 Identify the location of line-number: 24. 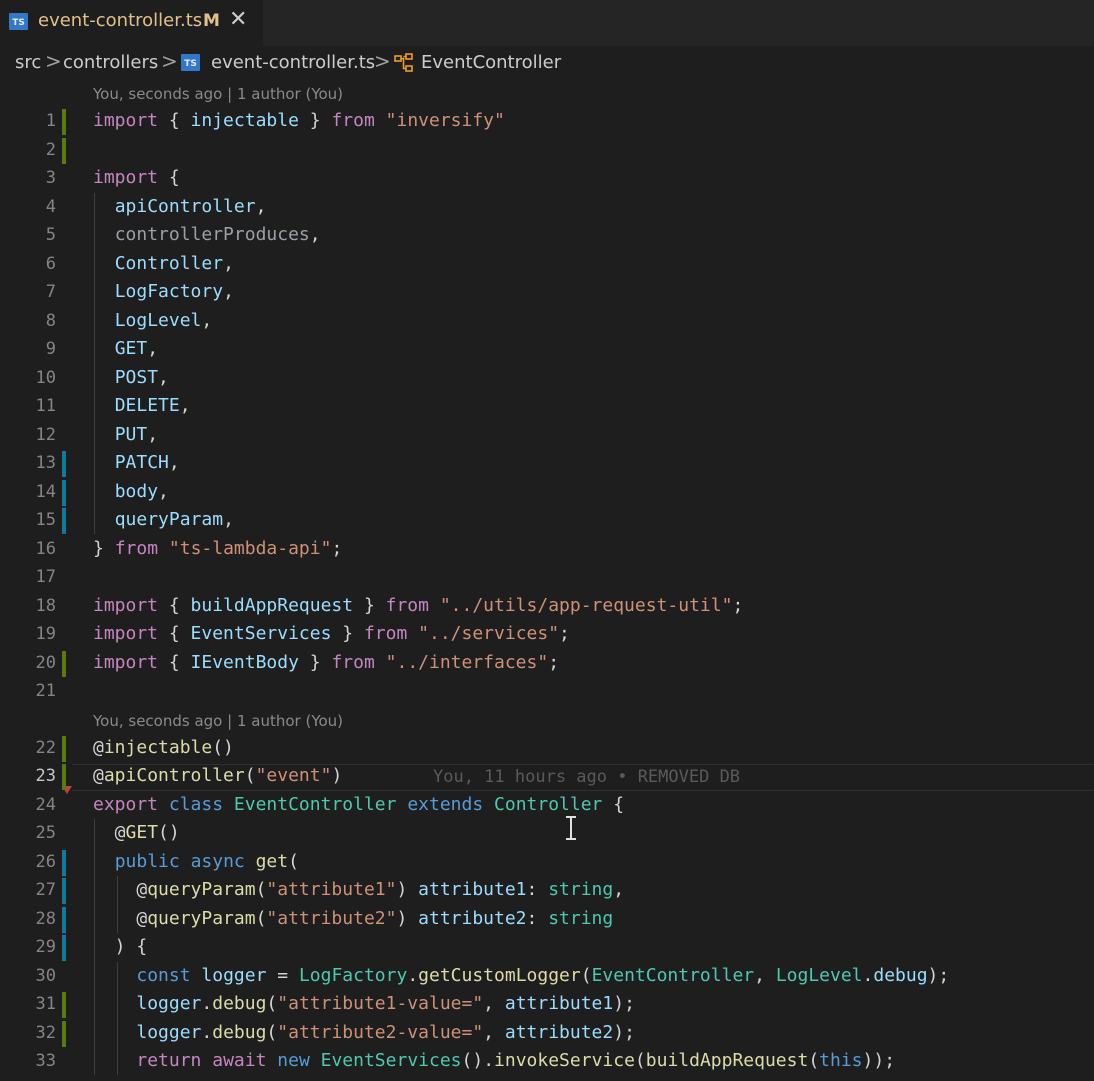
(45, 804).